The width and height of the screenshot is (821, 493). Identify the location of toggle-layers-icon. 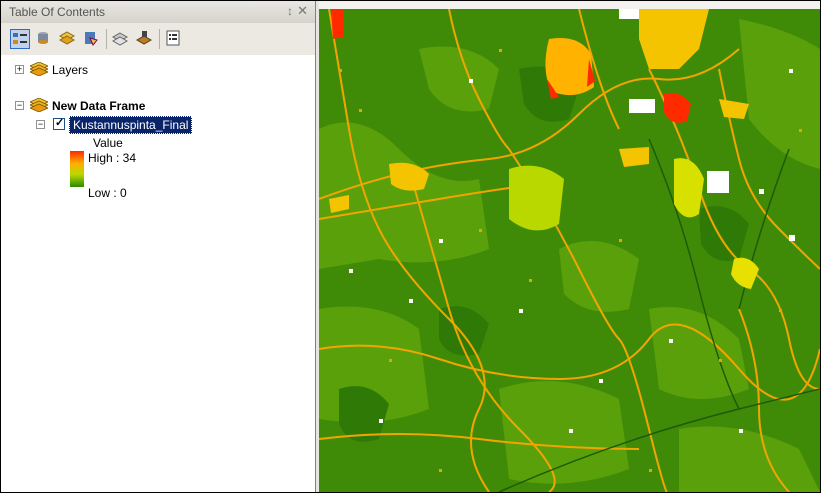
(144, 38).